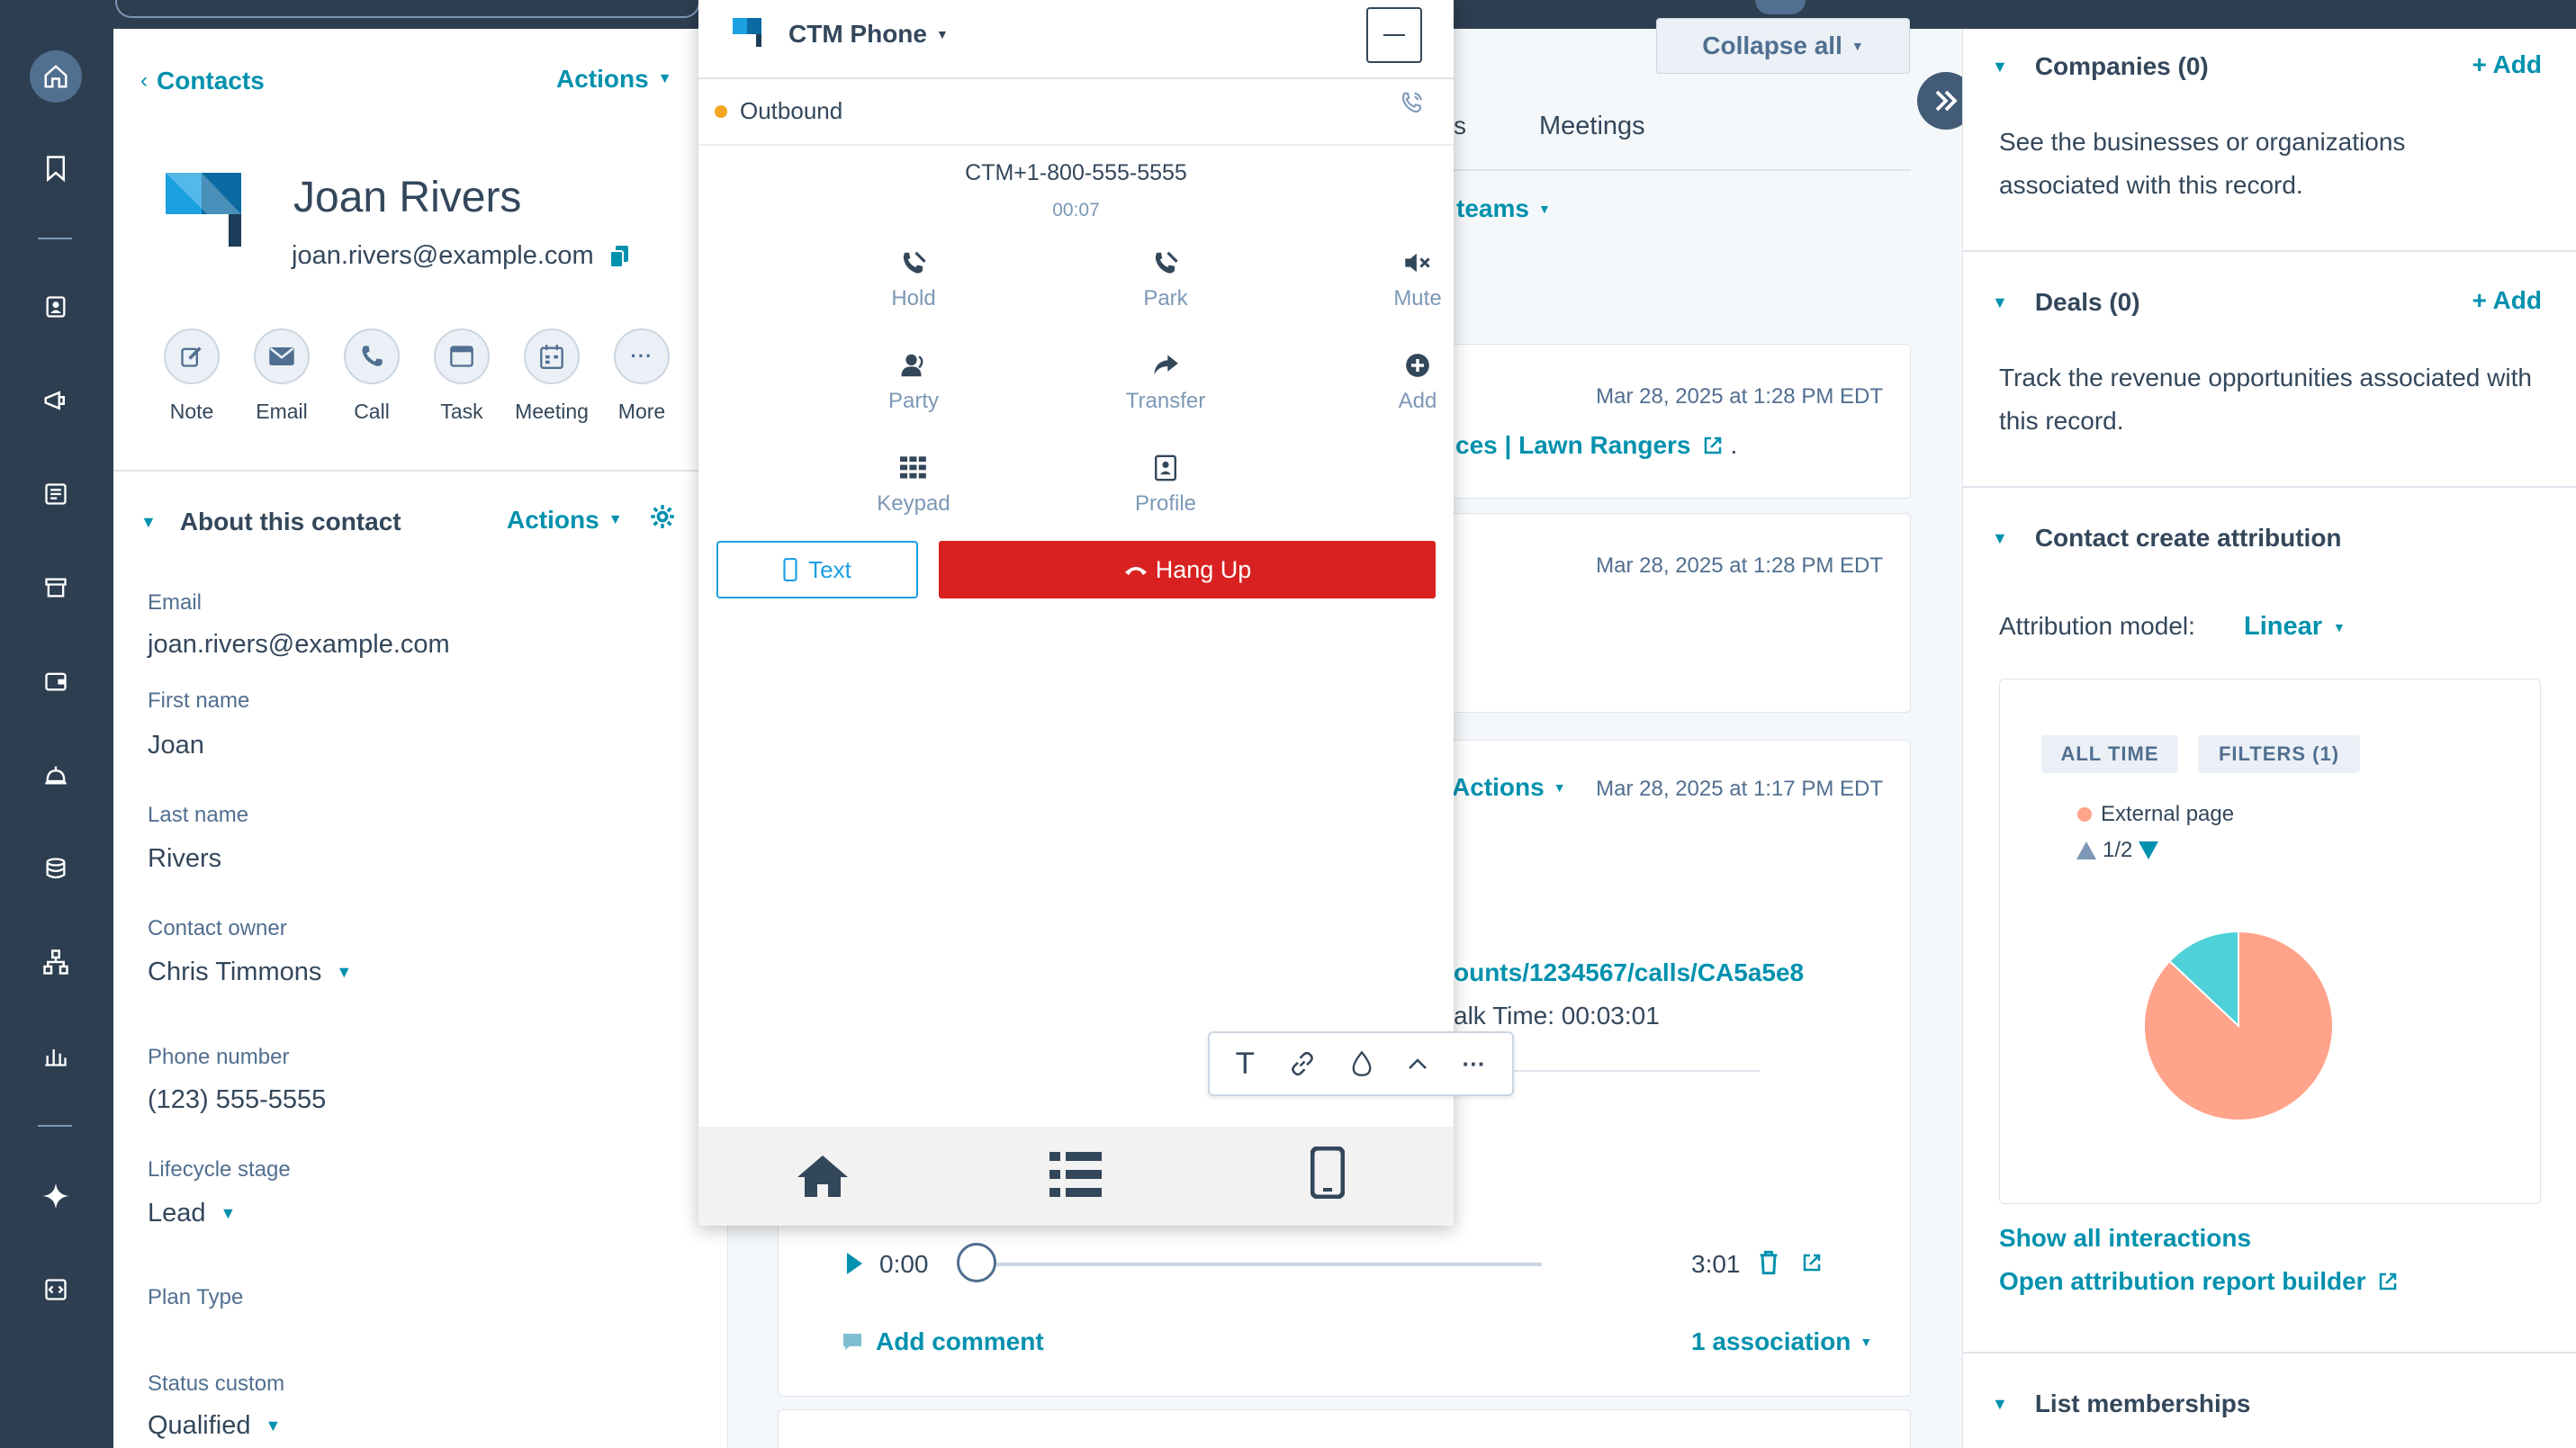 The width and height of the screenshot is (2576, 1448). Describe the element at coordinates (1503, 209) in the screenshot. I see `teams-filter: teams ▼` at that location.